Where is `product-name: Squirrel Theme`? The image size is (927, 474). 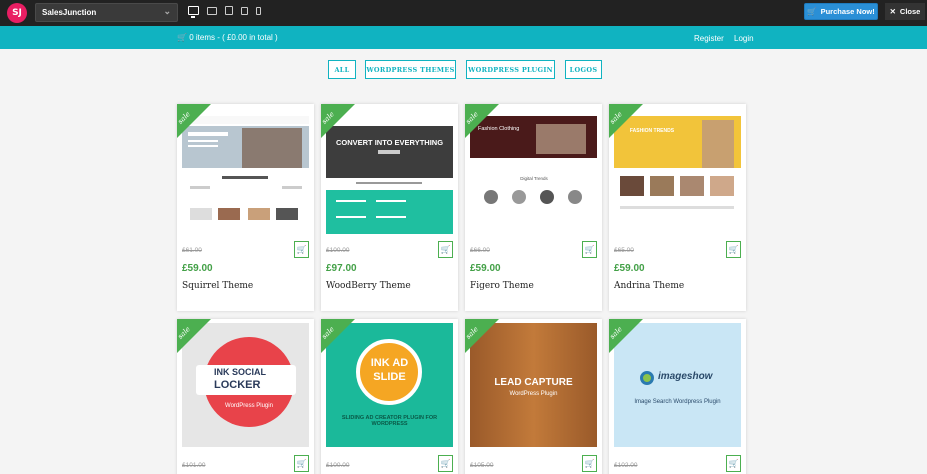
product-name: Squirrel Theme is located at coordinates (217, 286).